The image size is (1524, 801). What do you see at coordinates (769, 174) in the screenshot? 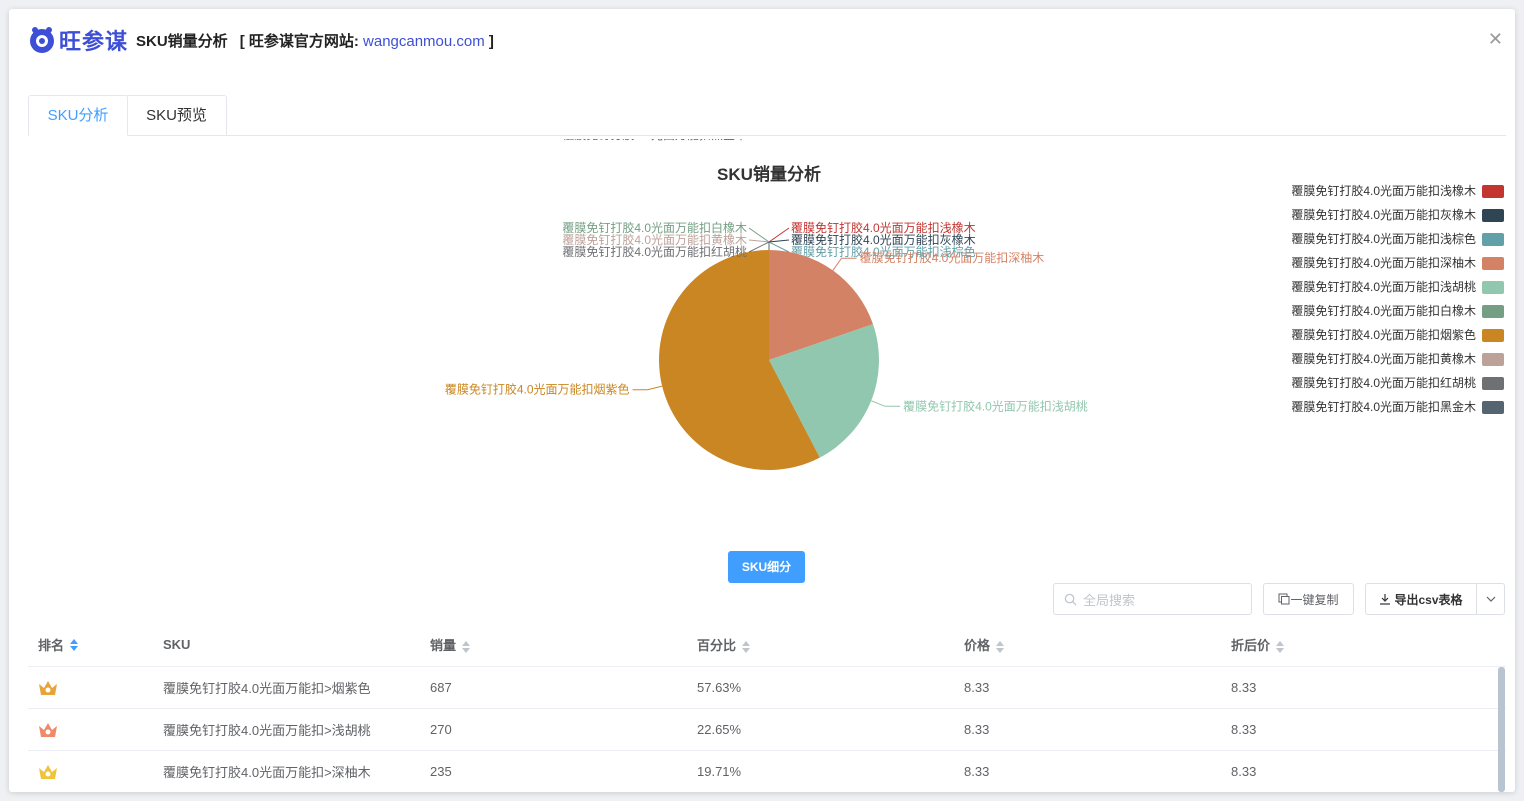
I see `chart-title: SKU销量分析` at bounding box center [769, 174].